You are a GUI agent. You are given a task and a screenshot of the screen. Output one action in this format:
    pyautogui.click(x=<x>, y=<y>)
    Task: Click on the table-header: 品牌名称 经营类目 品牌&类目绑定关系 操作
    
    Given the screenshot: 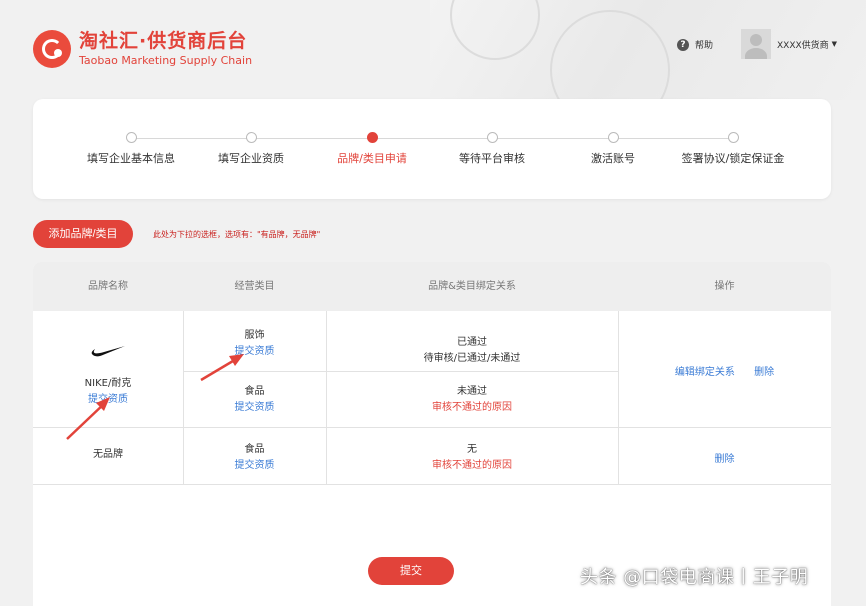 What is the action you would take?
    pyautogui.click(x=432, y=286)
    